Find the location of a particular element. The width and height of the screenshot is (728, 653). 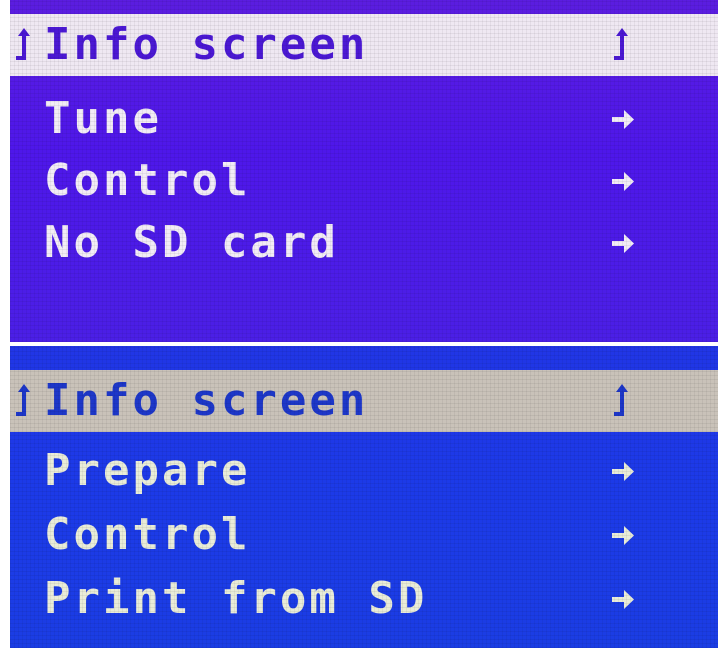

menu-item-tune: Tune is located at coordinates (364, 119).